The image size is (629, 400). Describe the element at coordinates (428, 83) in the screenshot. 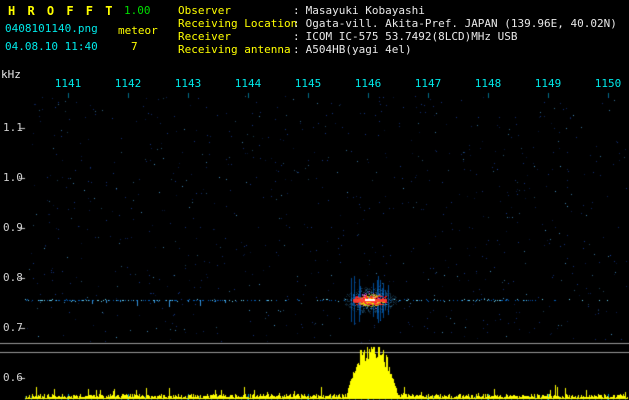

I see `time-tick-label: 1147` at that location.